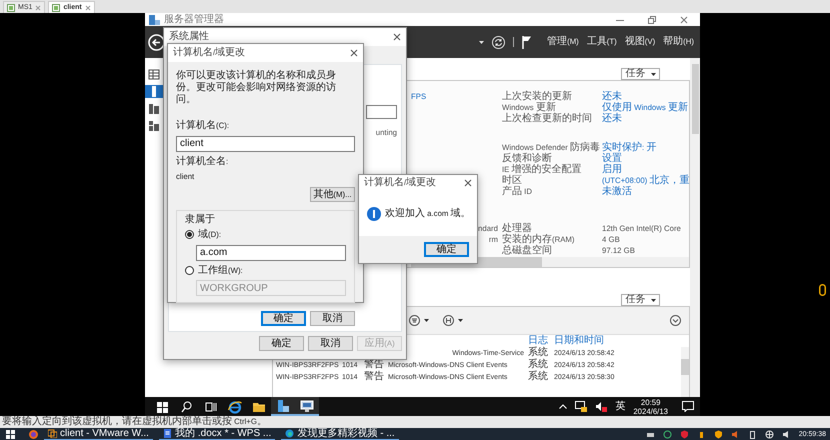 The image size is (830, 440). Describe the element at coordinates (688, 406) in the screenshot. I see `notification-icon` at that location.